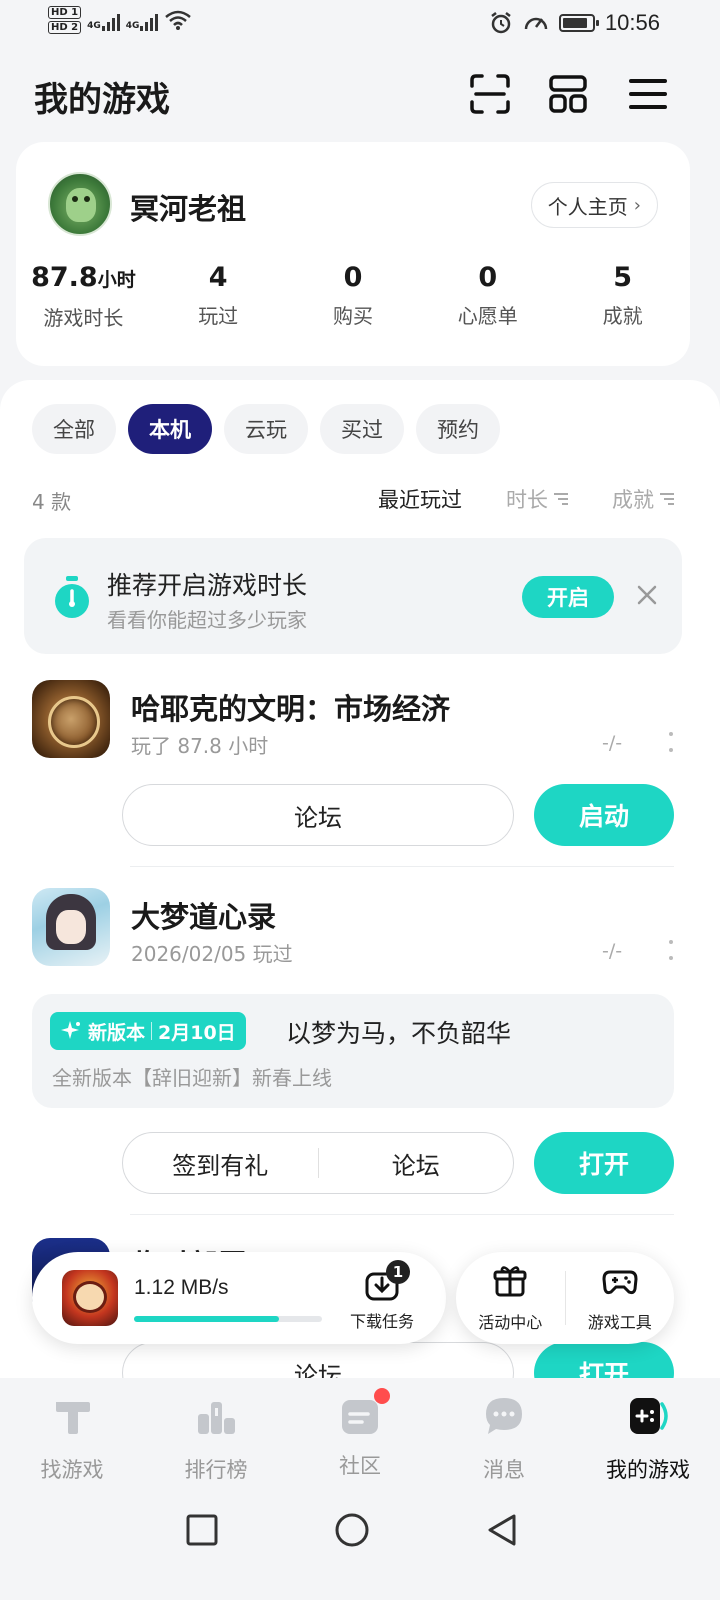  I want to click on sort-recent-label: 最近玩过, so click(420, 500).